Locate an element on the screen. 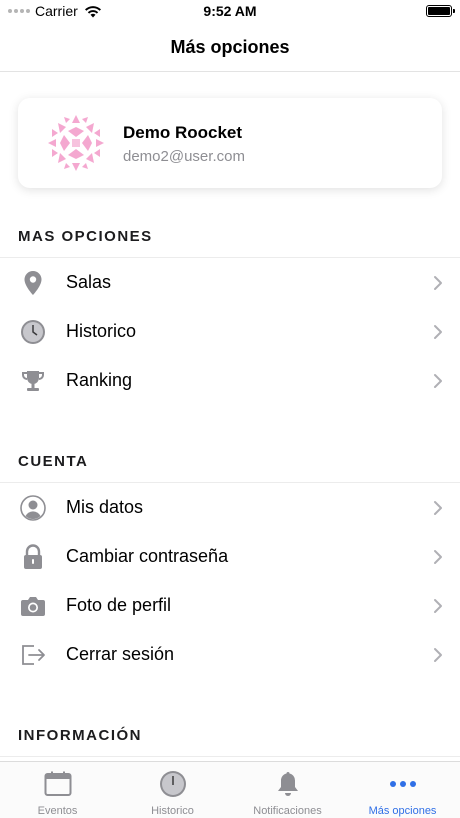 This screenshot has height=818, width=460. camera-icon is located at coordinates (33, 606).